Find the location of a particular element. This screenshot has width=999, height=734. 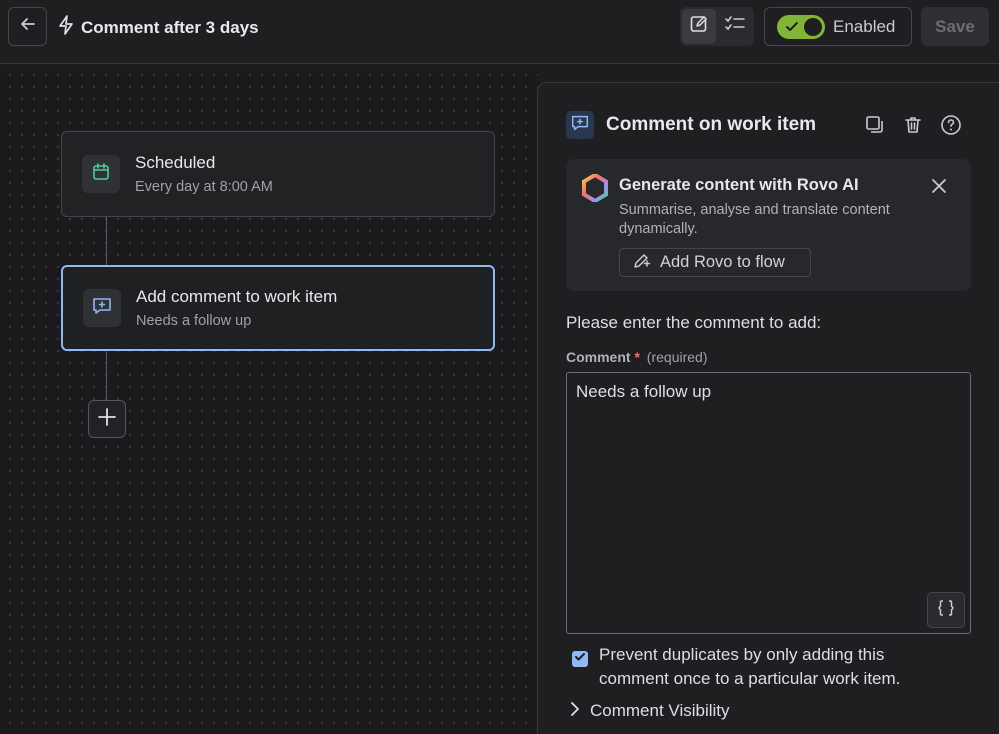

edit-icon is located at coordinates (699, 26).